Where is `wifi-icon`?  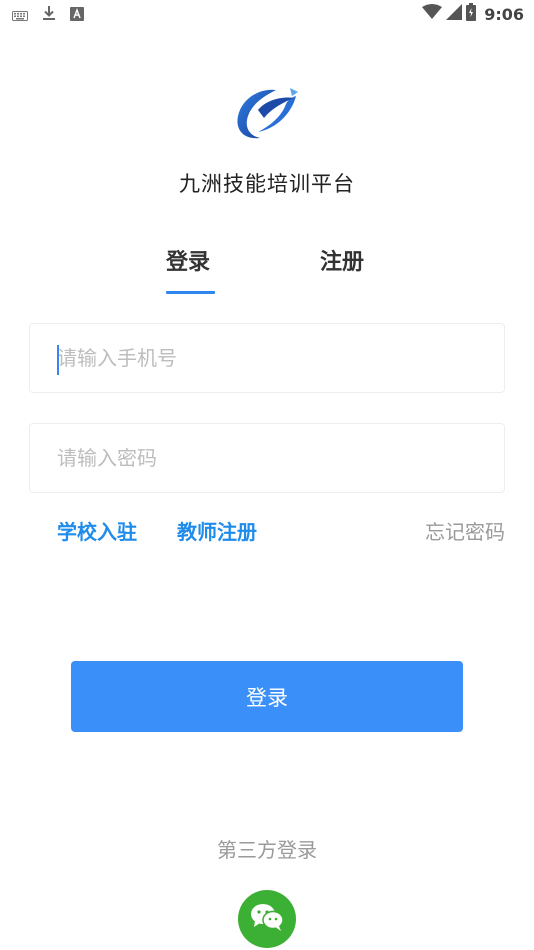
wifi-icon is located at coordinates (432, 14).